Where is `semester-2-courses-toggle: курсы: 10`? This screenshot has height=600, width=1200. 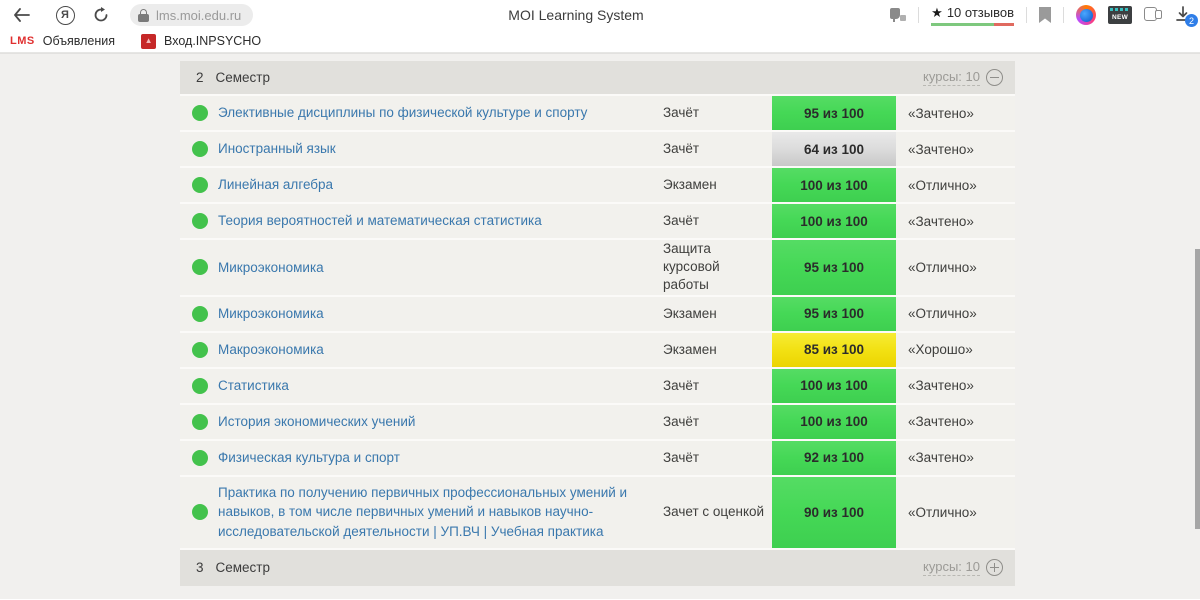 semester-2-courses-toggle: курсы: 10 is located at coordinates (963, 77).